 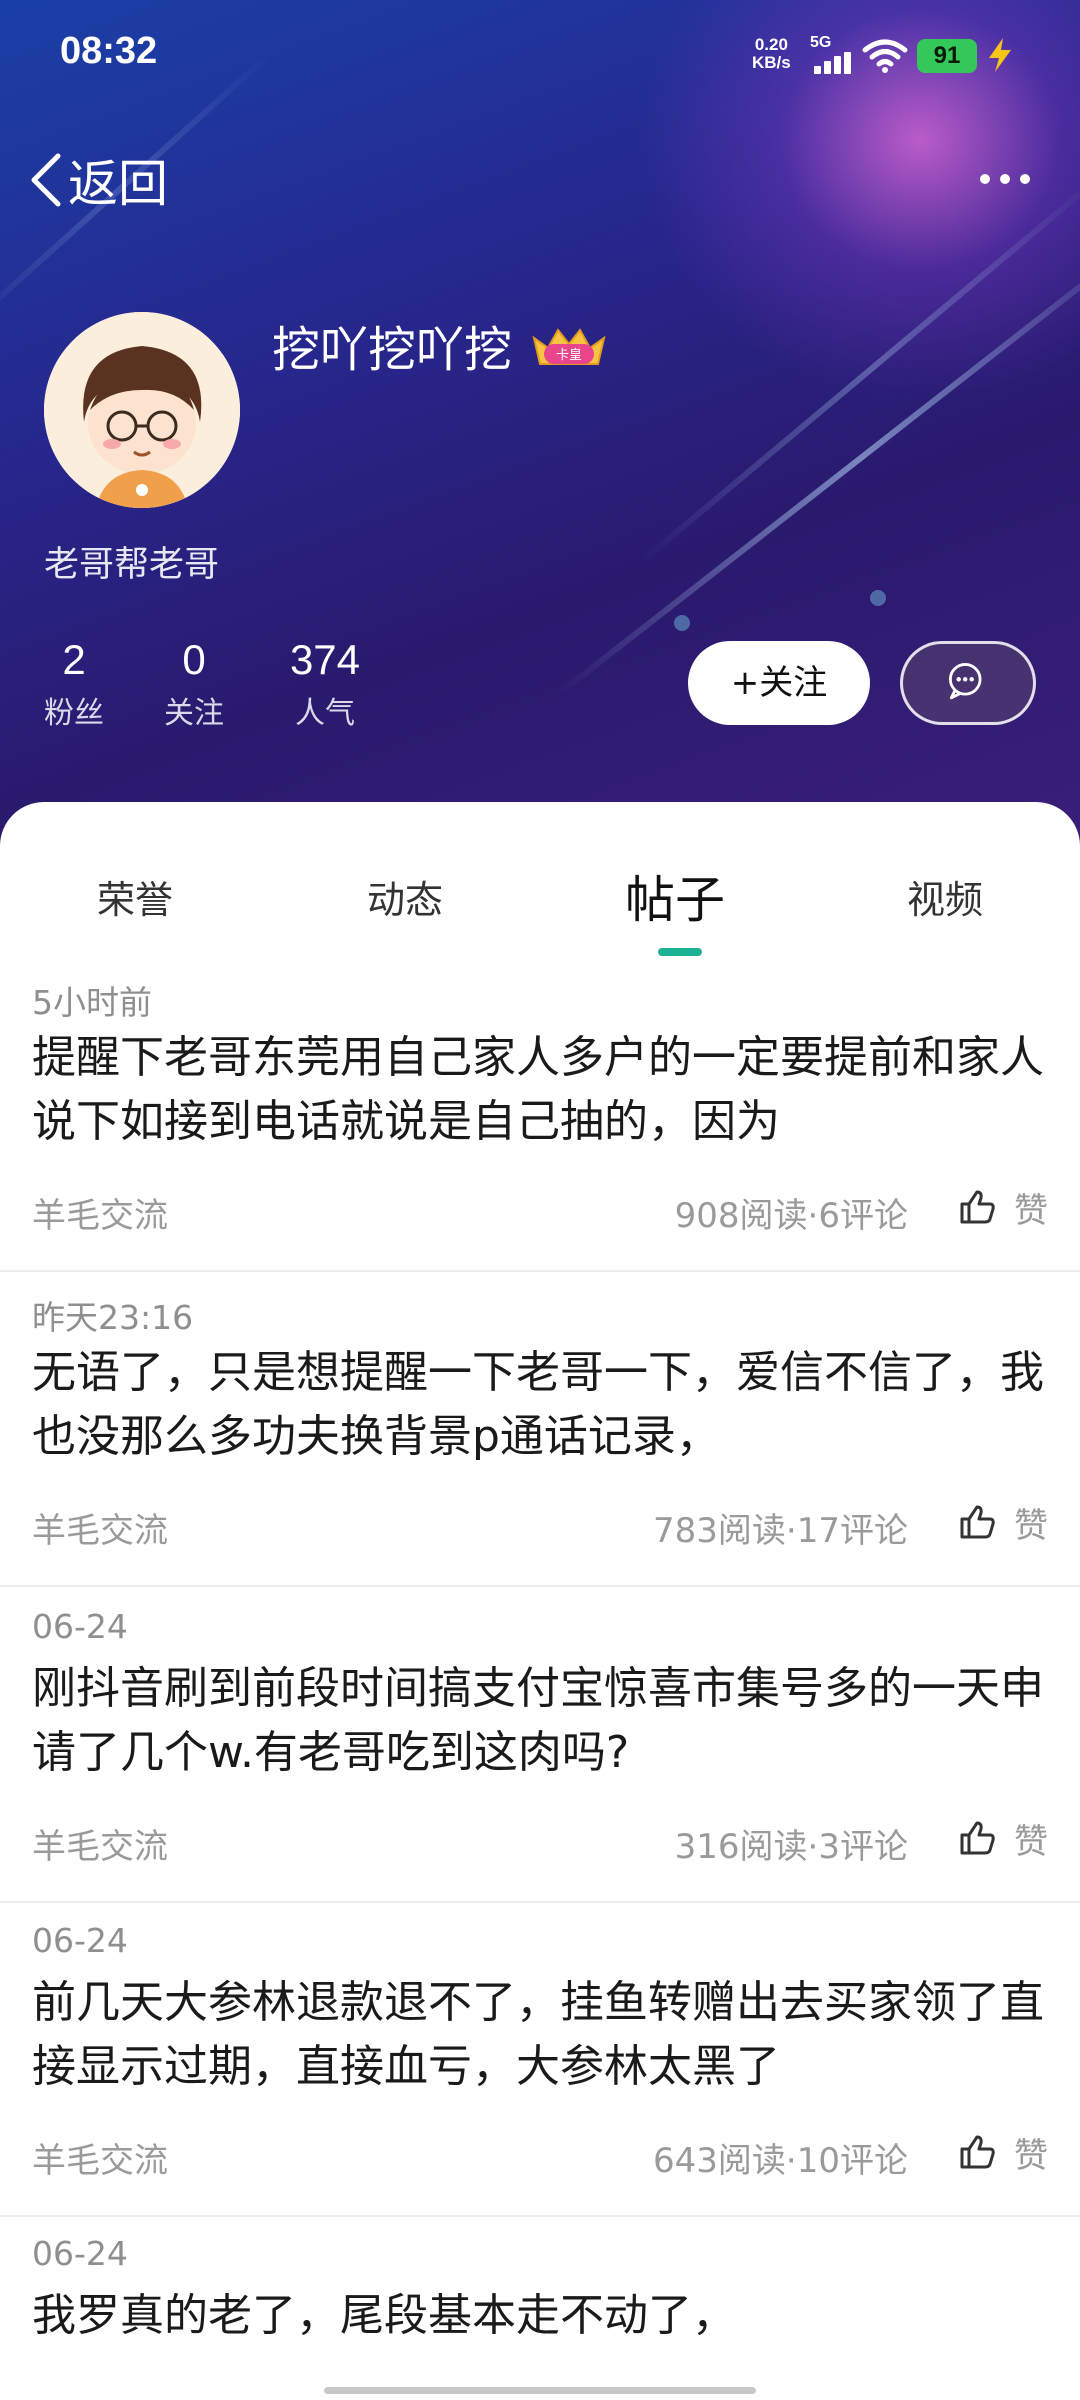 I want to click on stat-label: 粉丝, so click(x=74, y=713).